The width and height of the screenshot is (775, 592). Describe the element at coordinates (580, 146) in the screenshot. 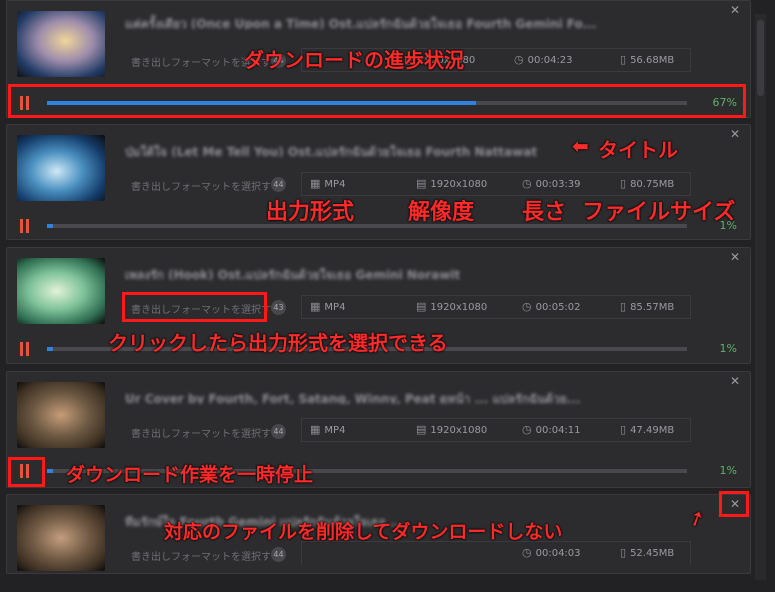

I see `annotation-title-arrow: ⬅` at that location.